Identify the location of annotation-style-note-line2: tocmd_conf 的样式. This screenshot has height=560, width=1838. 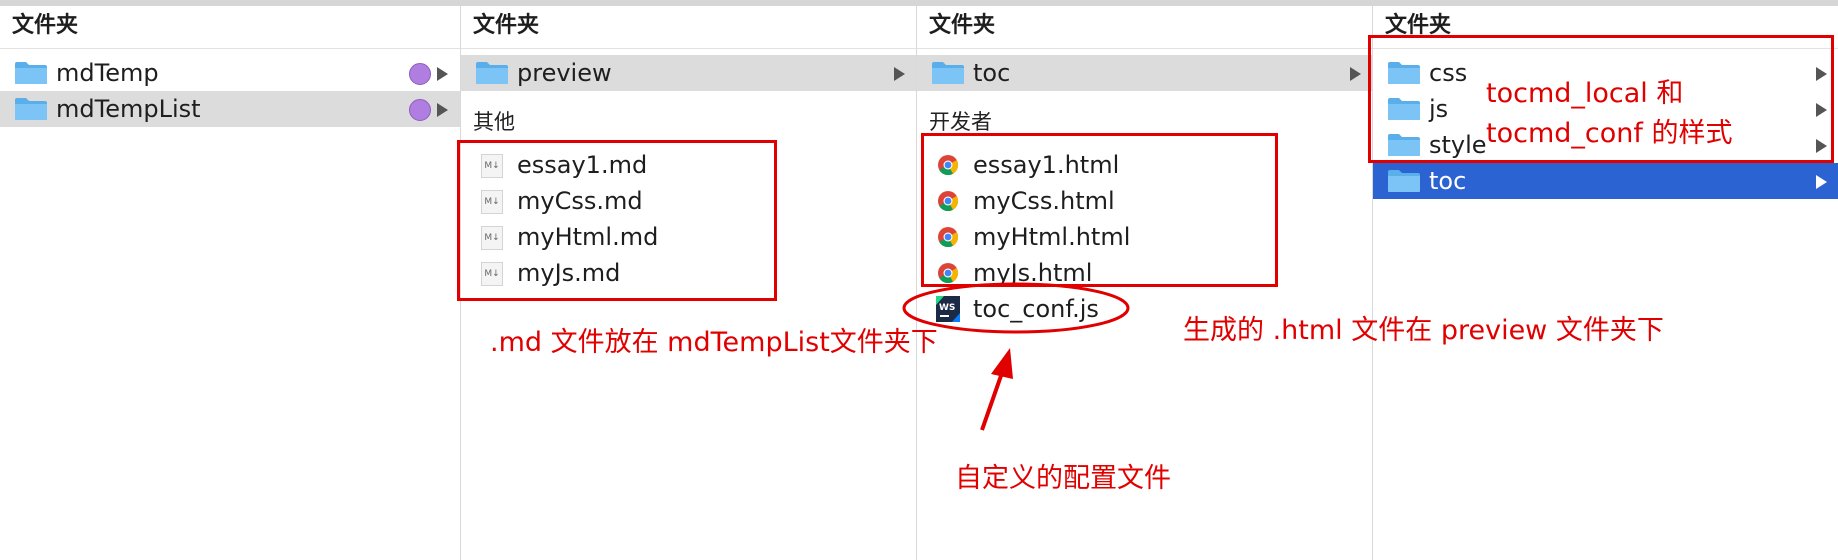
(1609, 133).